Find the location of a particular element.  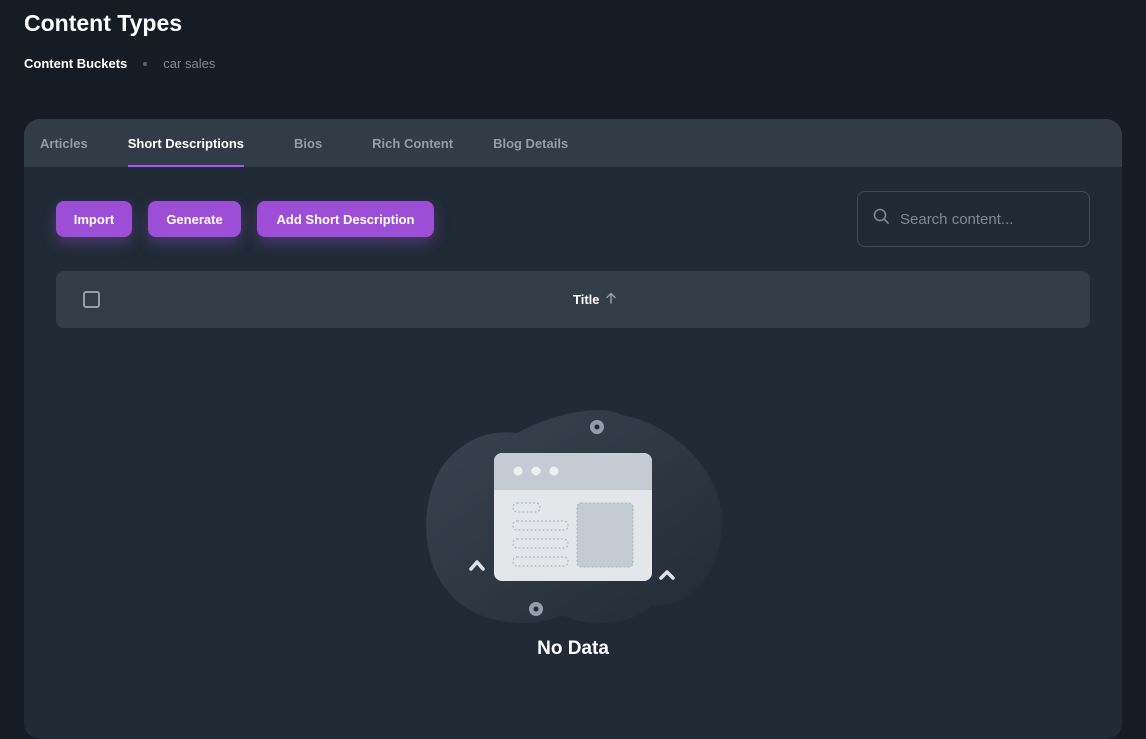

empty-state-label: No Data is located at coordinates (573, 648).